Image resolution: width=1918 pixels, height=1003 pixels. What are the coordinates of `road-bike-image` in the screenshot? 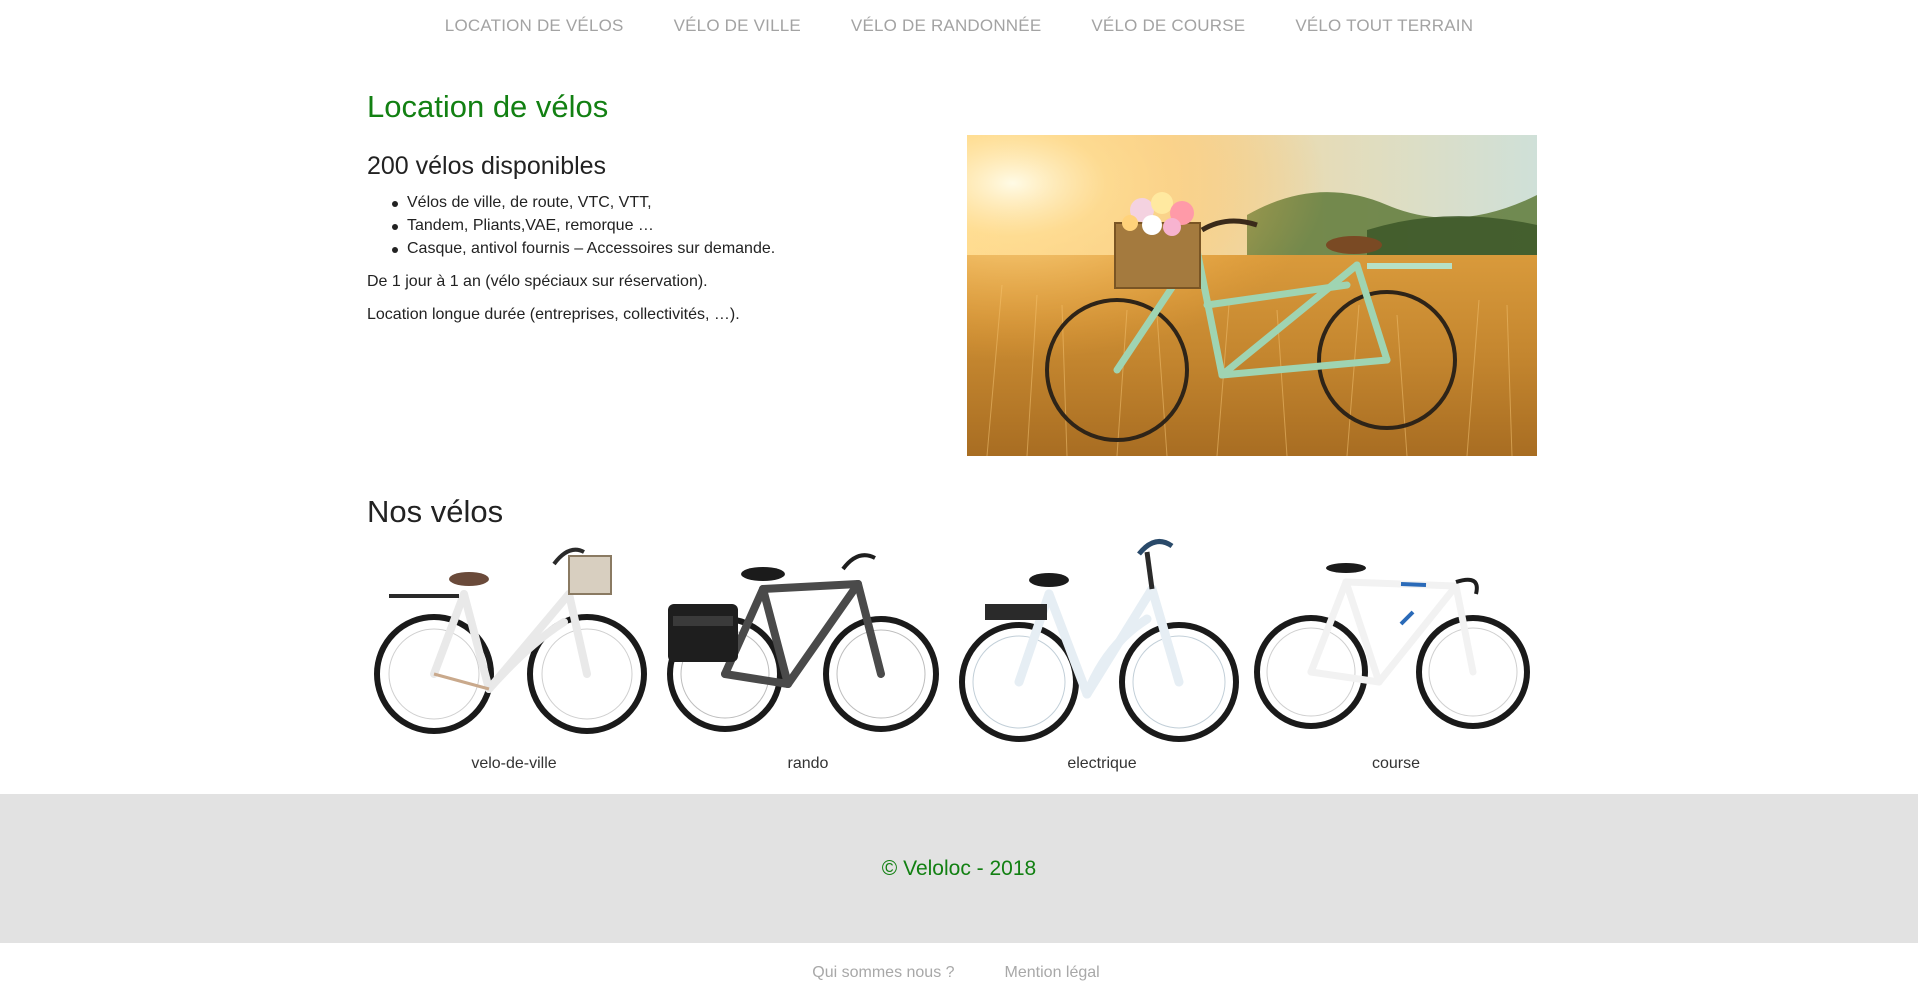 It's located at (1392, 646).